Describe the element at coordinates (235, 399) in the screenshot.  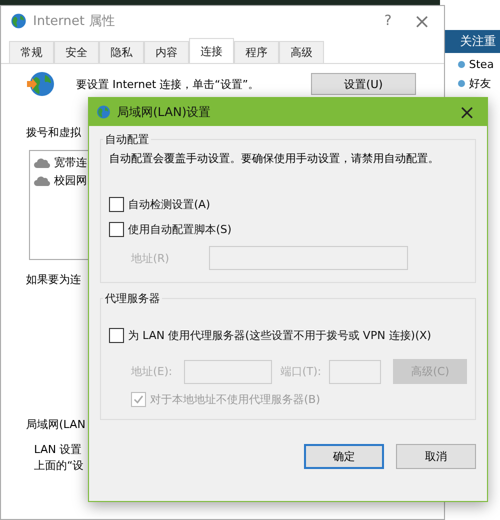
I see `checkbox-label: 对于本地地址不使用代理服务器(B)` at that location.